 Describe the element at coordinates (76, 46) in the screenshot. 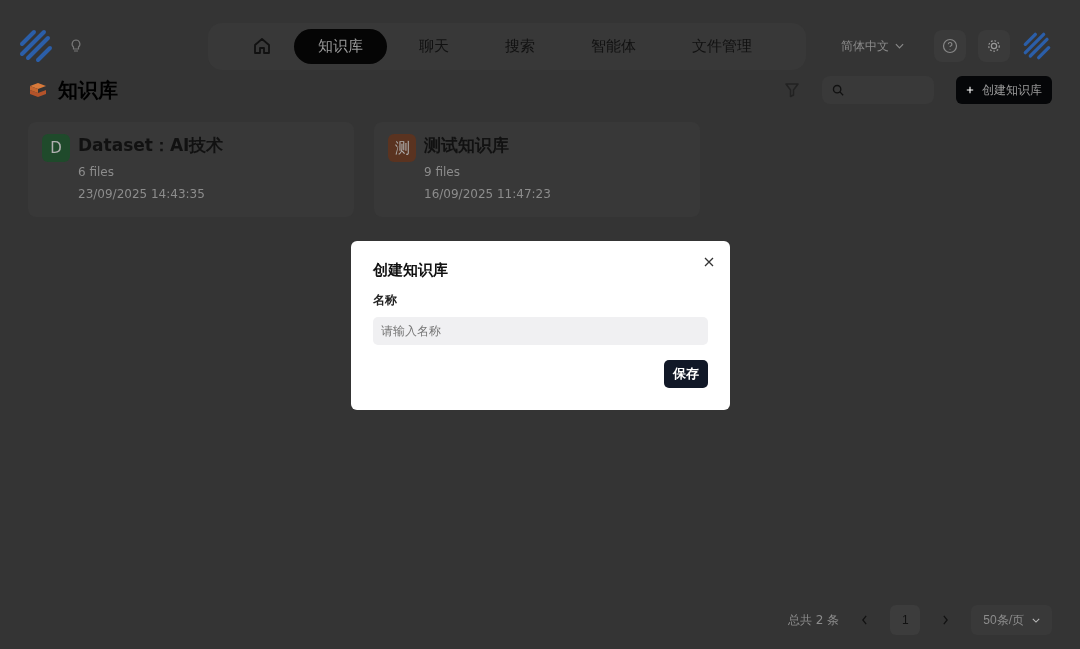

I see `lightbulb-icon` at that location.